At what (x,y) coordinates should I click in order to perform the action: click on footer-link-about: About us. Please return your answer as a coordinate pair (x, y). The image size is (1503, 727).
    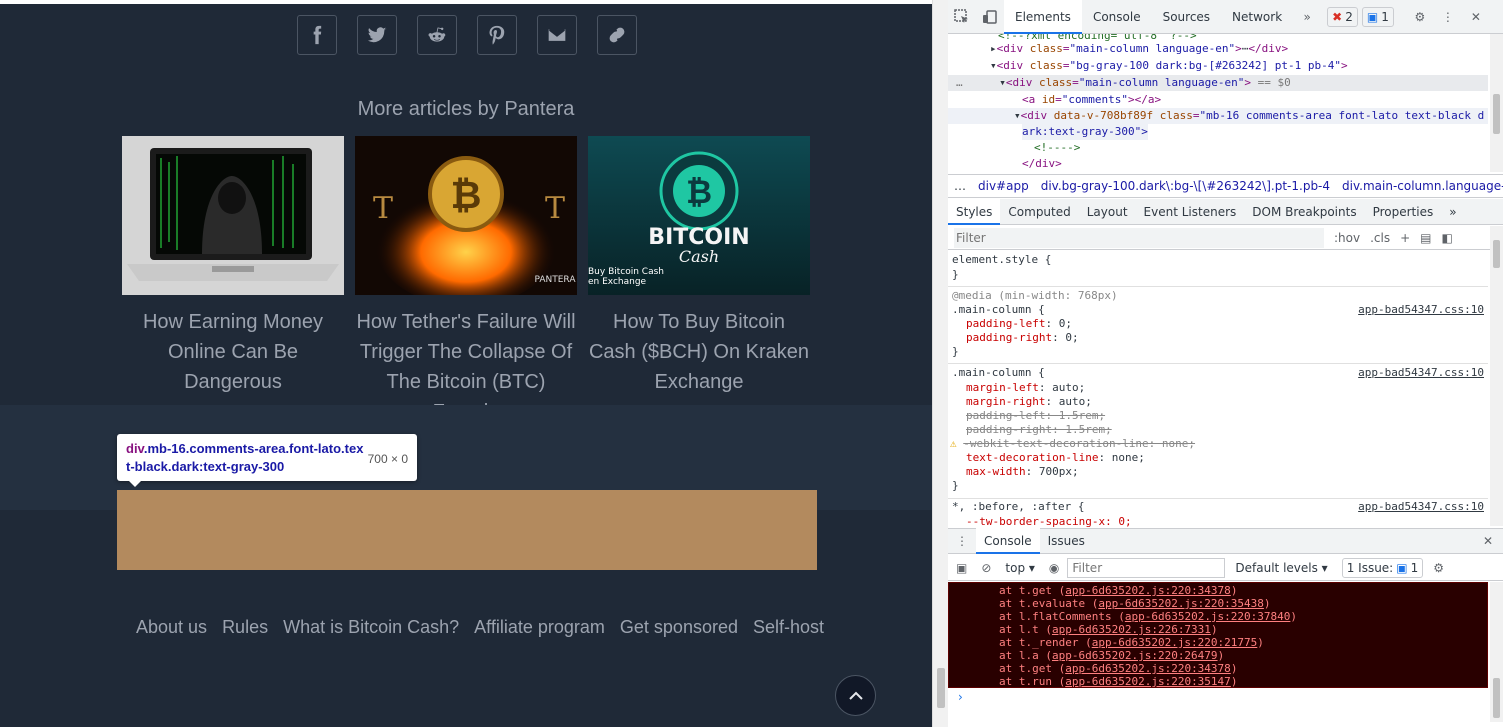
    Looking at the image, I should click on (171, 627).